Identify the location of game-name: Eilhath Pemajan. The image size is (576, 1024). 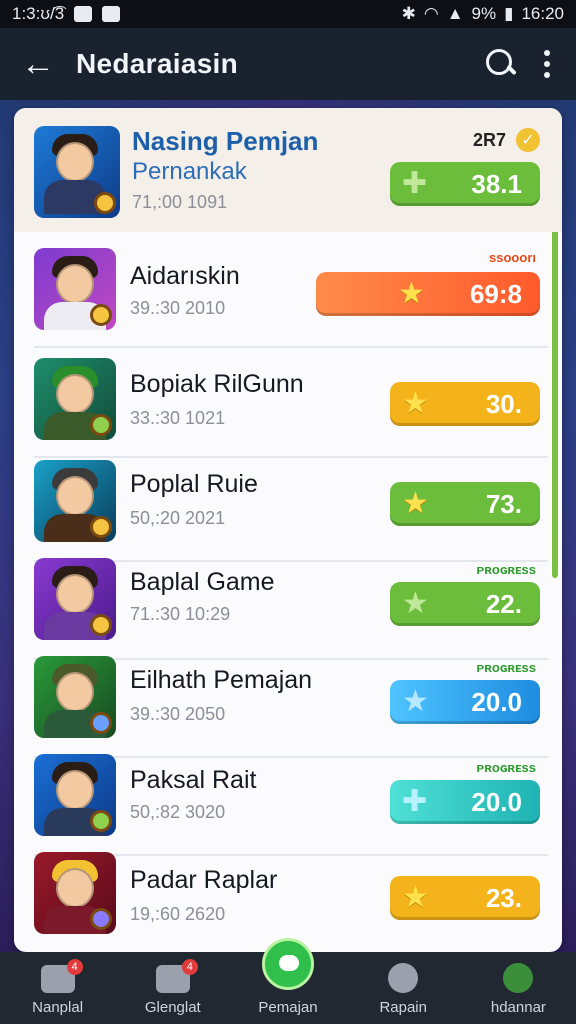
(221, 680).